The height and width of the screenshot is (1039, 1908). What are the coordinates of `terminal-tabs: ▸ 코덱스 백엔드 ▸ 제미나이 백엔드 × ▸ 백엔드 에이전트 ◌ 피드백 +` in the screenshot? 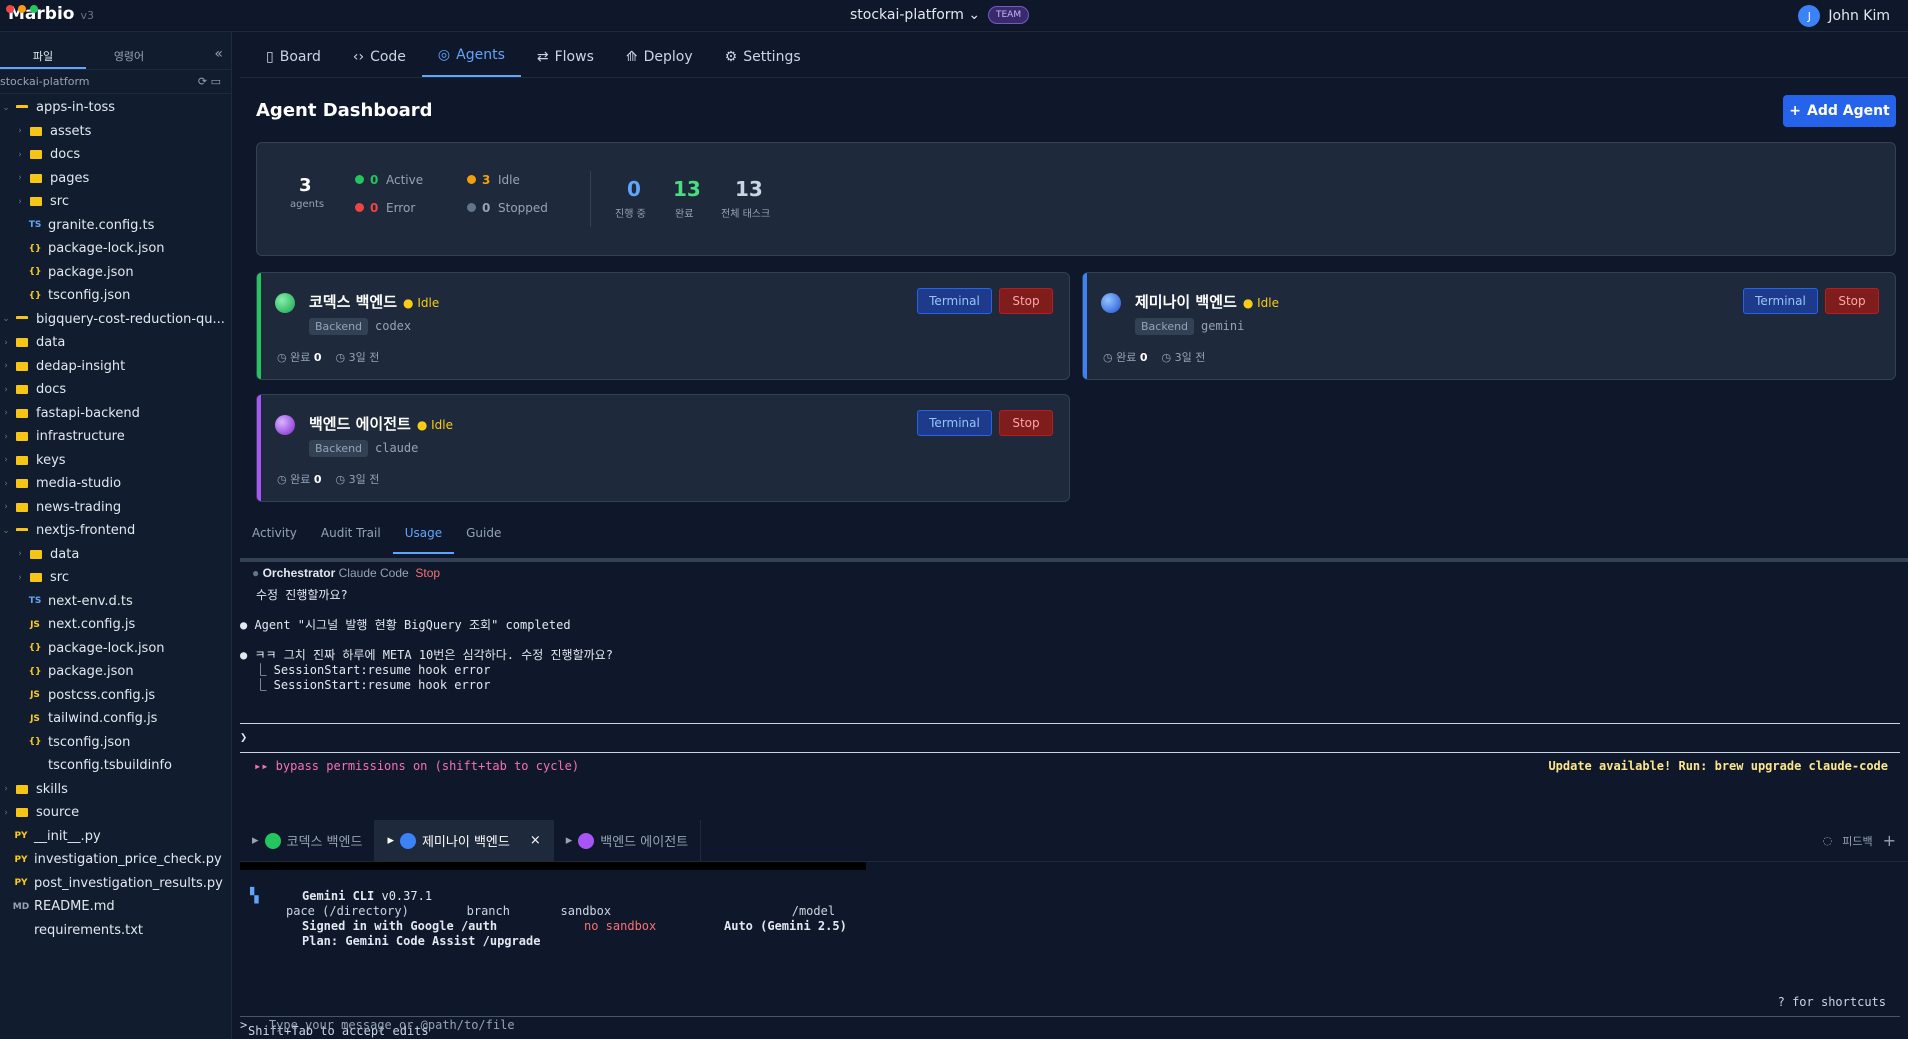 It's located at (1074, 841).